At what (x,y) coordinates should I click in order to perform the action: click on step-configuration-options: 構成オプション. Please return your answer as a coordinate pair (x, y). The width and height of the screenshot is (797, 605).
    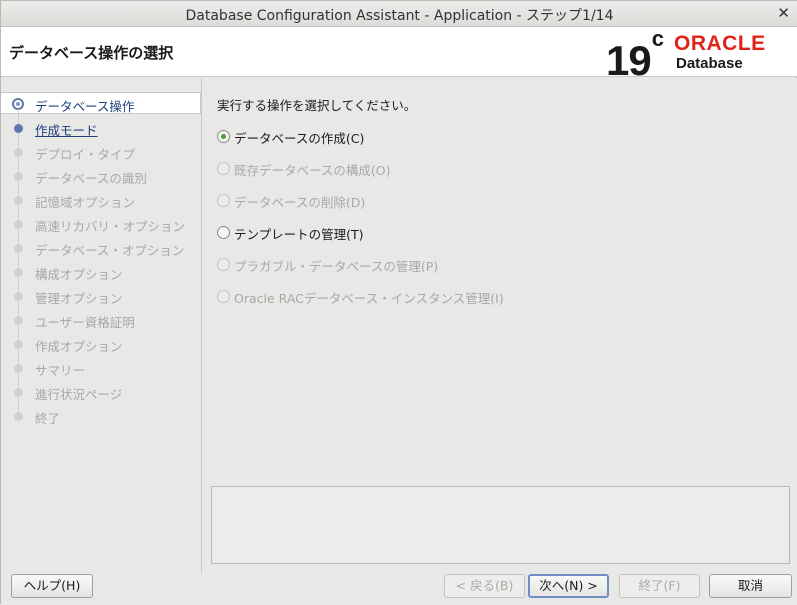
    Looking at the image, I should click on (101, 268).